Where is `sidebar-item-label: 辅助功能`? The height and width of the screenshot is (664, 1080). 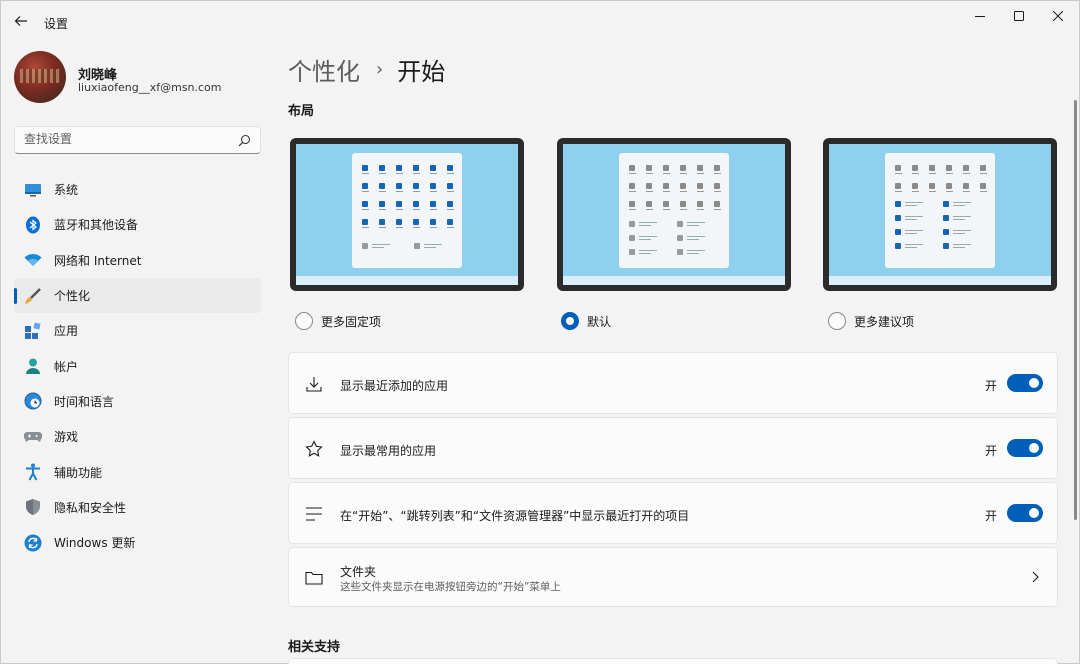 sidebar-item-label: 辅助功能 is located at coordinates (78, 472).